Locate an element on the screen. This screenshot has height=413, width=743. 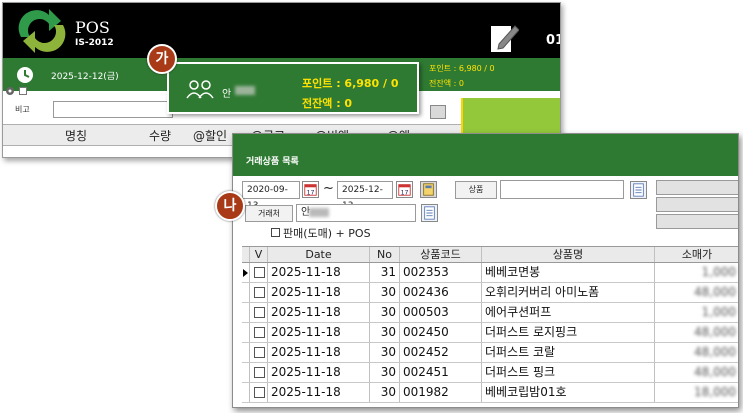
sale-pos-label: 판매(도매) + POS is located at coordinates (327, 233).